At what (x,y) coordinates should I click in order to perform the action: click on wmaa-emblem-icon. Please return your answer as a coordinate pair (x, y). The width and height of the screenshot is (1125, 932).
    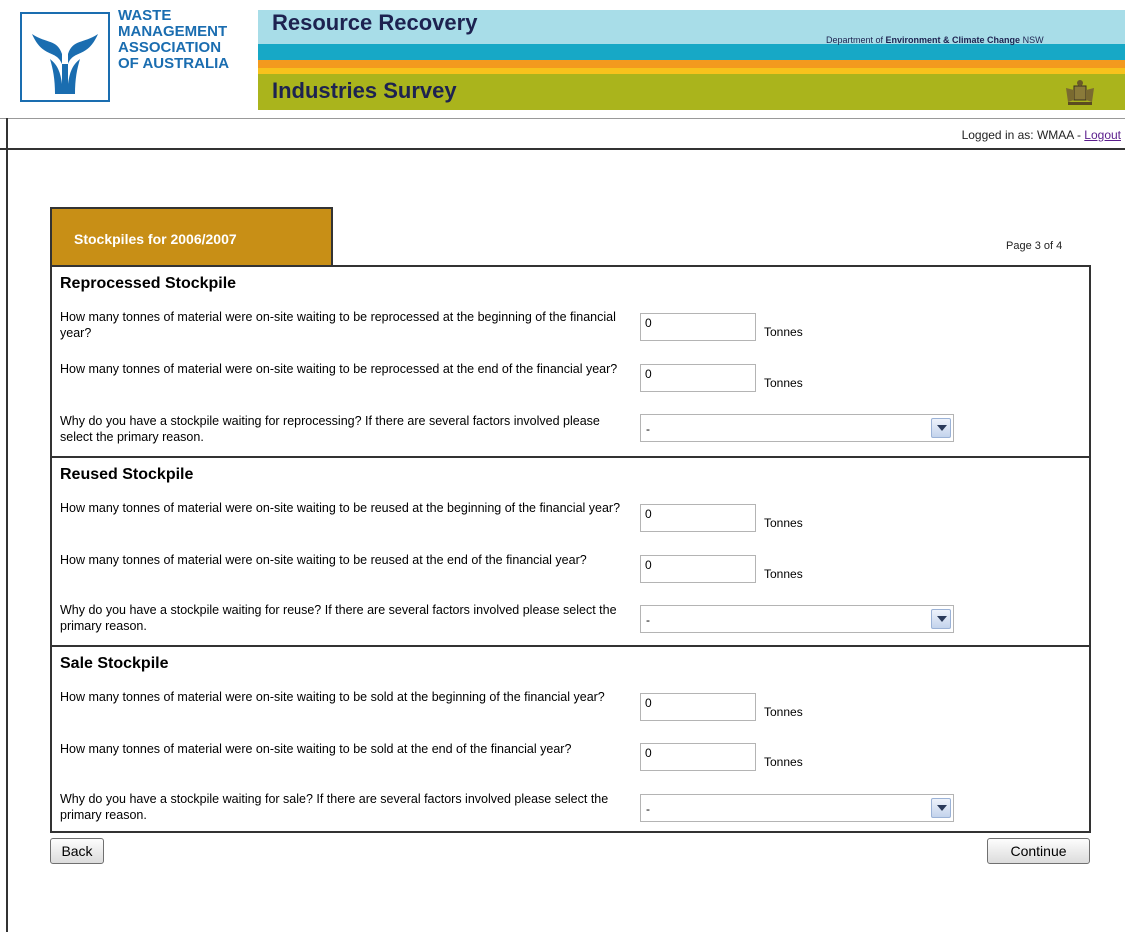
    Looking at the image, I should click on (65, 57).